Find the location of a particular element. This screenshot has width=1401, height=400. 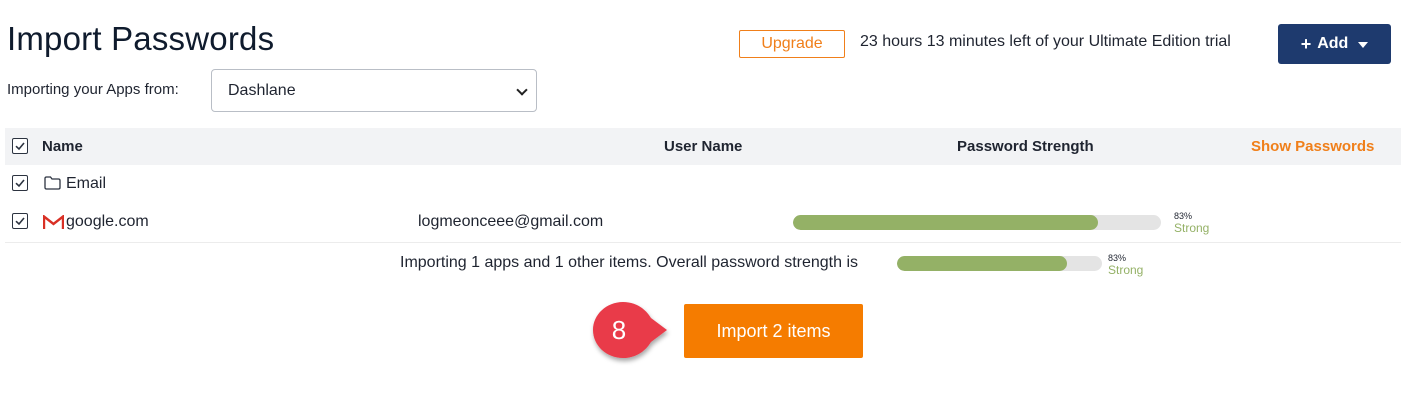

column-header-strength: Password Strength is located at coordinates (1025, 146).